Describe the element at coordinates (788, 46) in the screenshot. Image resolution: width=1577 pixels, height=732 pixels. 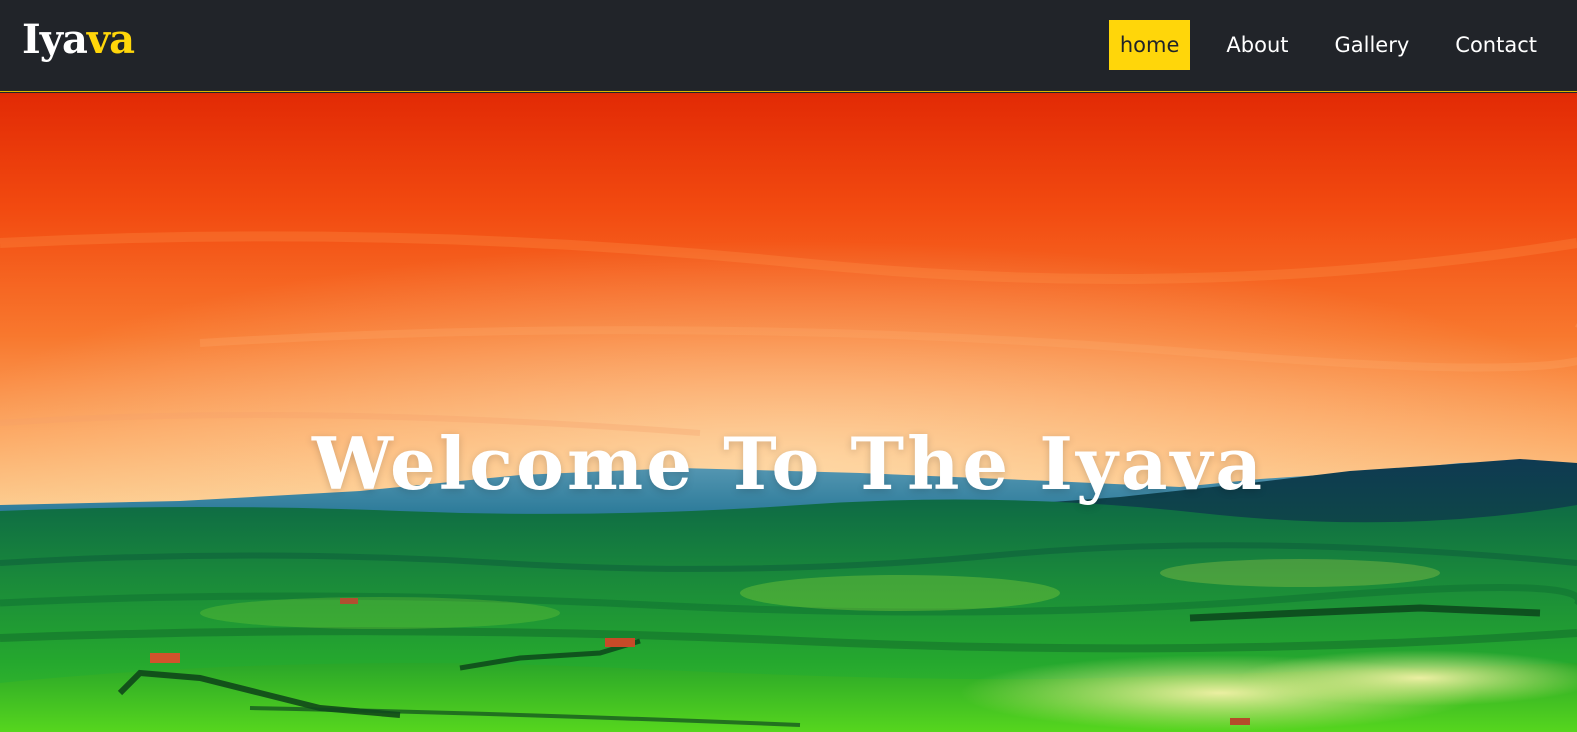
I see `navbar: Iyava home About Gallery Contact` at that location.